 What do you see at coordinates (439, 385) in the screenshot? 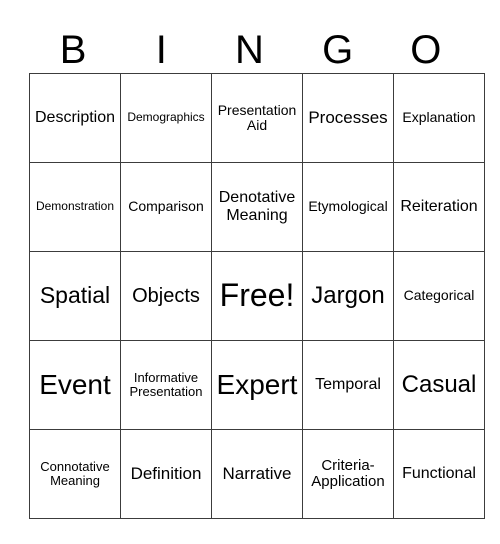
I see `bingo-cell: Casual` at bounding box center [439, 385].